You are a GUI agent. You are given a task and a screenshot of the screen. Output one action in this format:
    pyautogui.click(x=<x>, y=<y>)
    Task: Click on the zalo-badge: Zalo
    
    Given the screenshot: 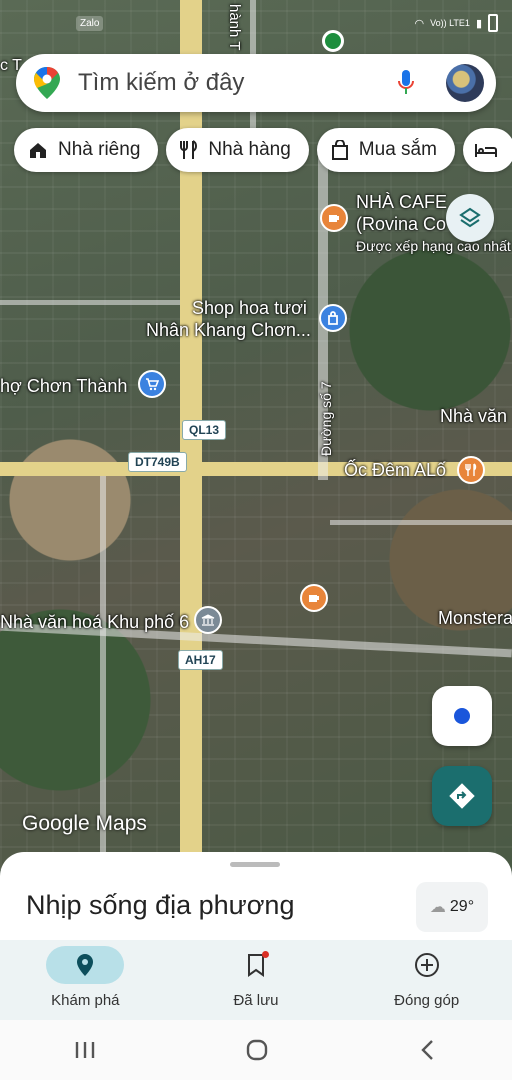 What is the action you would take?
    pyautogui.click(x=90, y=23)
    